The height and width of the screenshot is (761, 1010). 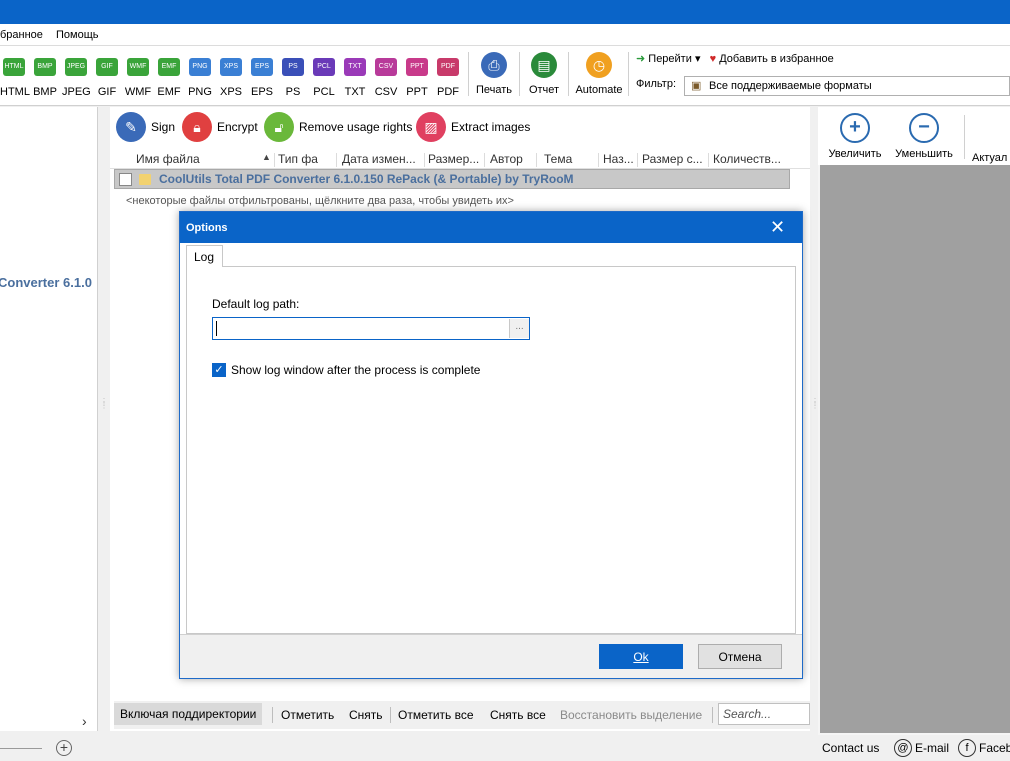 What do you see at coordinates (84, 721) in the screenshot?
I see `chevron-right-icon: ›` at bounding box center [84, 721].